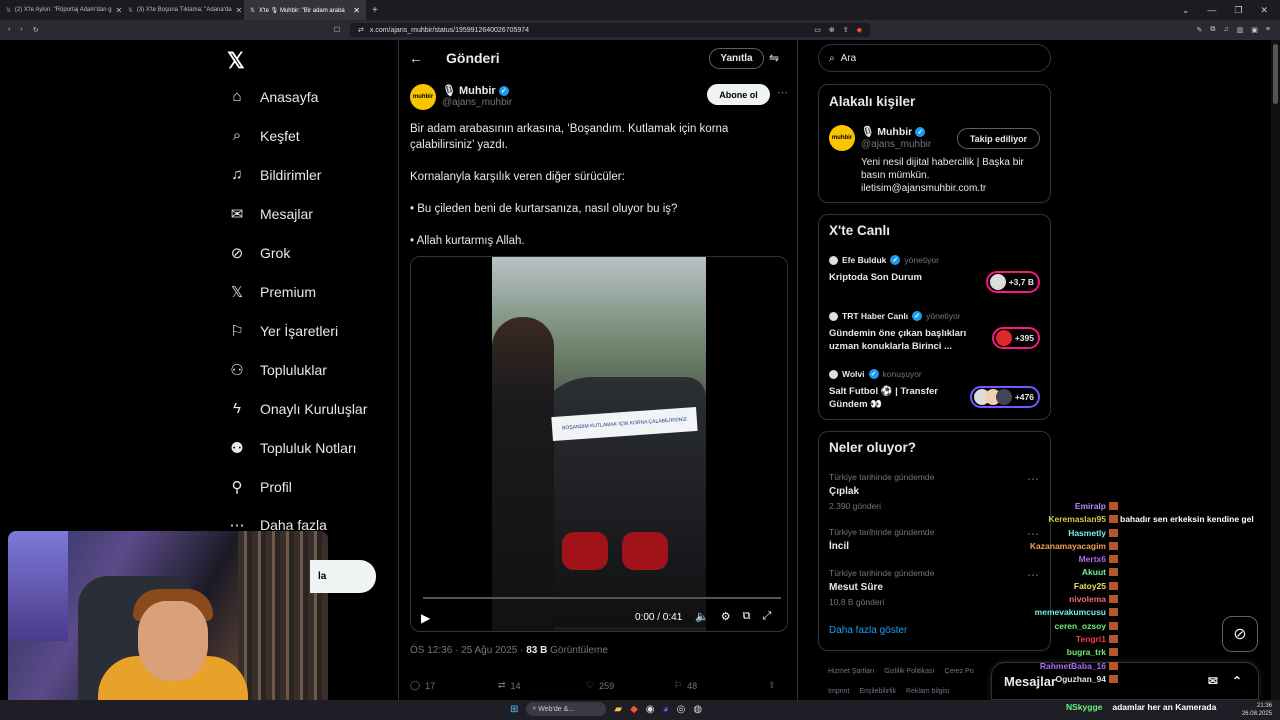 This screenshot has width=1280, height=720. Describe the element at coordinates (634, 709) in the screenshot. I see `brave-icon: ◆` at that location.